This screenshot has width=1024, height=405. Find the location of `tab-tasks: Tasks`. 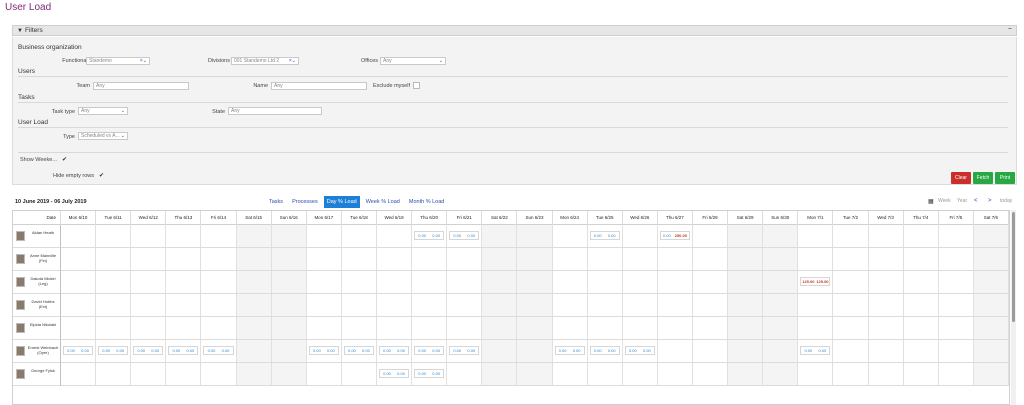

tab-tasks: Tasks is located at coordinates (276, 202).